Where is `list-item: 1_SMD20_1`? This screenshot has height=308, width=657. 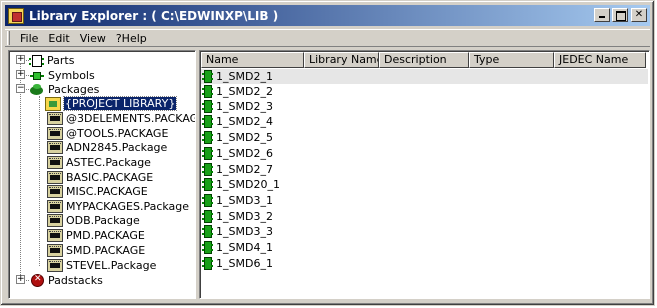 list-item: 1_SMD20_1 is located at coordinates (241, 184).